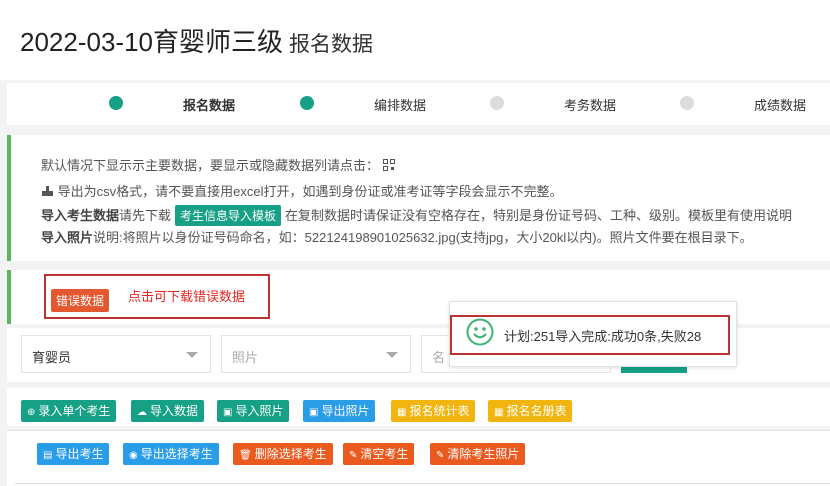 The height and width of the screenshot is (486, 830). What do you see at coordinates (209, 104) in the screenshot?
I see `step-label-1: 报名数据` at bounding box center [209, 104].